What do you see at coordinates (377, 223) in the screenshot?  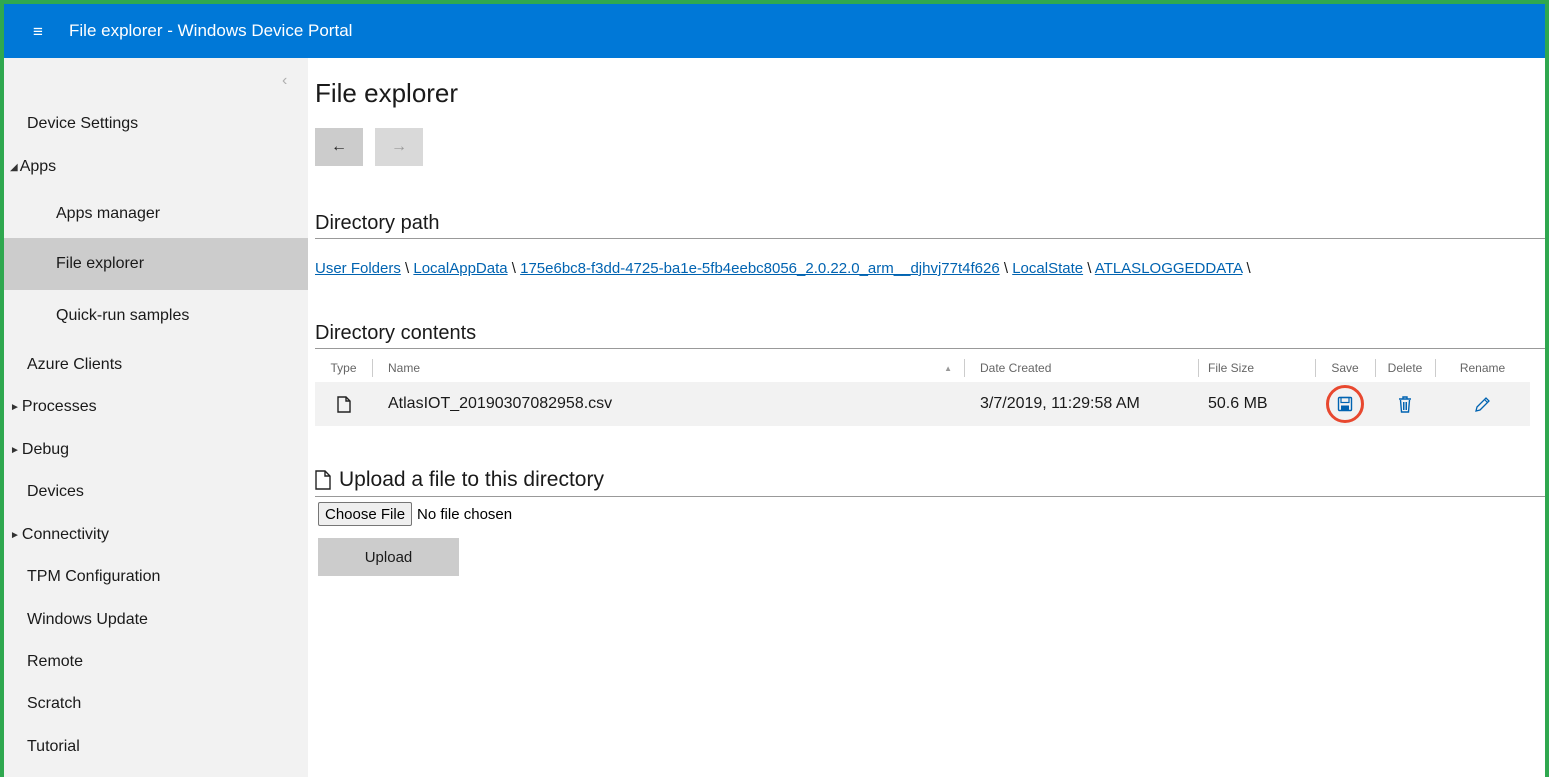 I see `directory-path-heading: Directory path` at bounding box center [377, 223].